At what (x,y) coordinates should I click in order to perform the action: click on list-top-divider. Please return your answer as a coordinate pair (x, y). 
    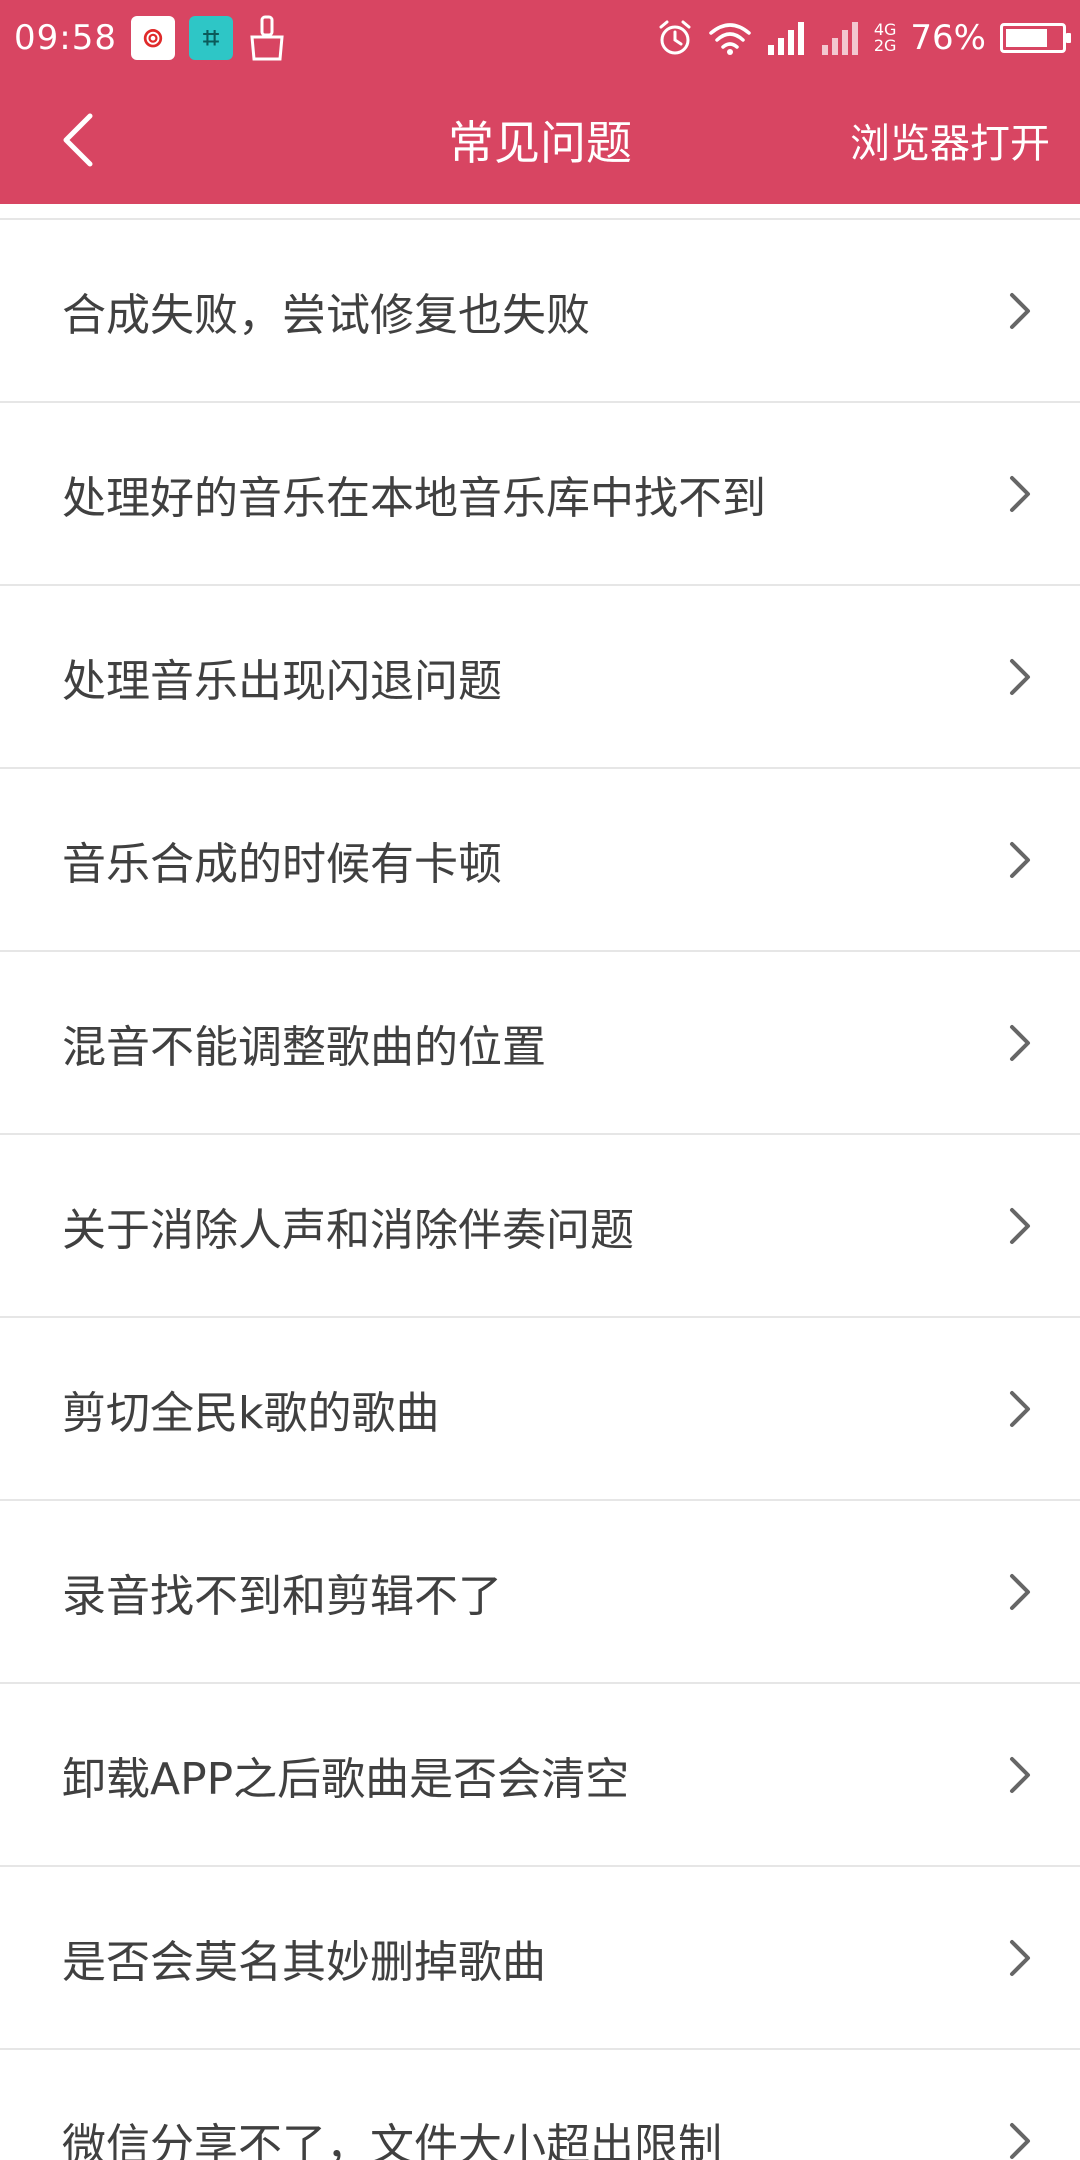
    Looking at the image, I should click on (540, 212).